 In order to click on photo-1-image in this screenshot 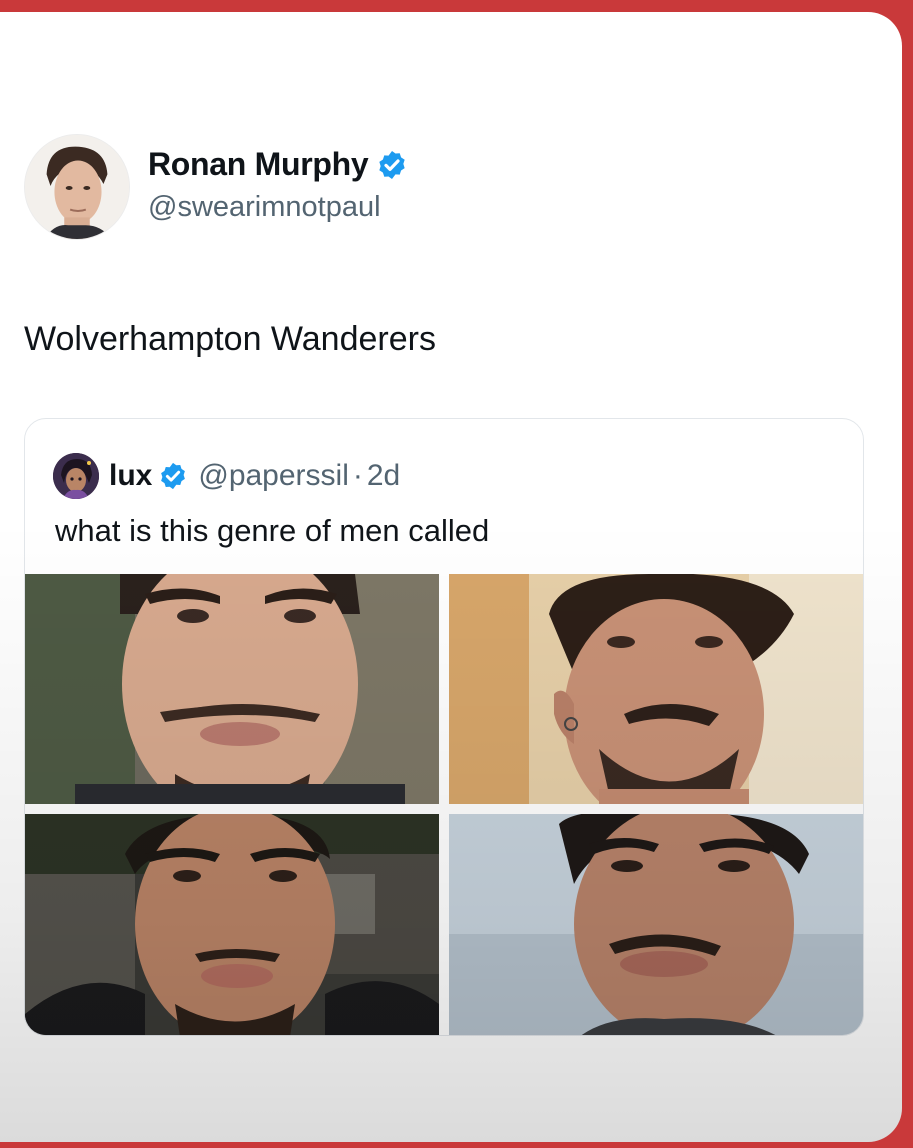, I will do `click(232, 689)`.